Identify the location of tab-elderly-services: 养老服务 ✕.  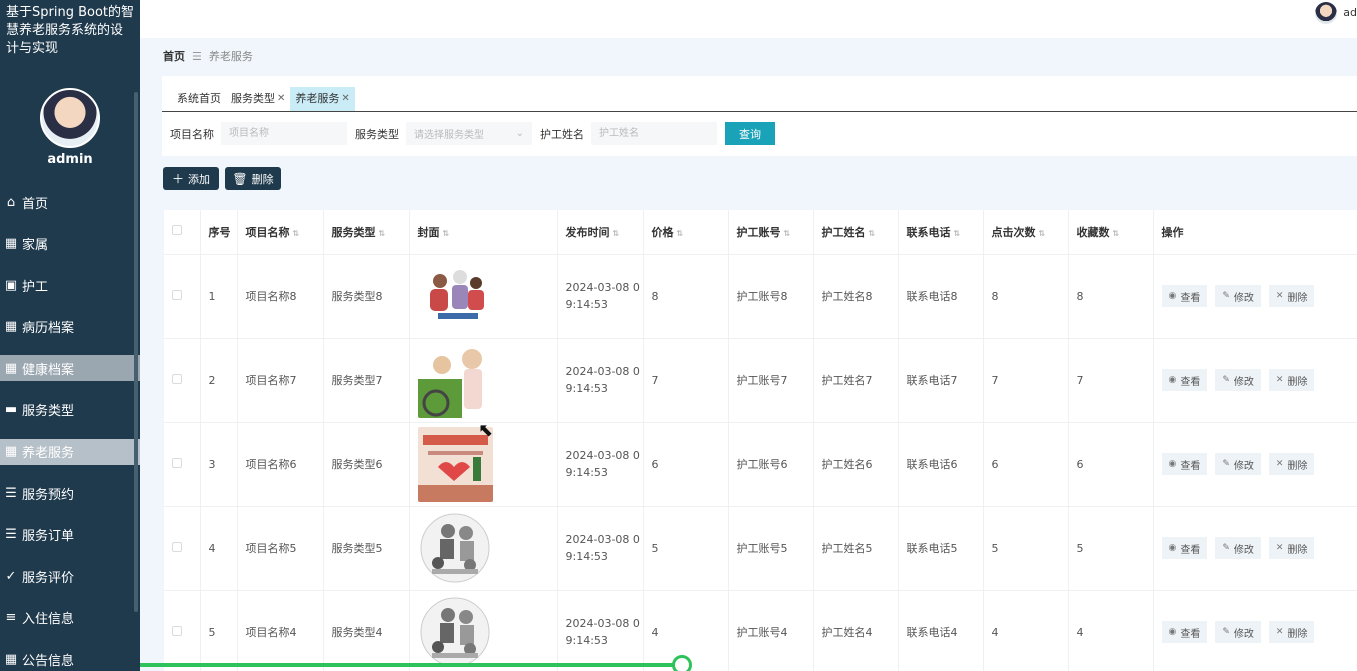
(322, 99).